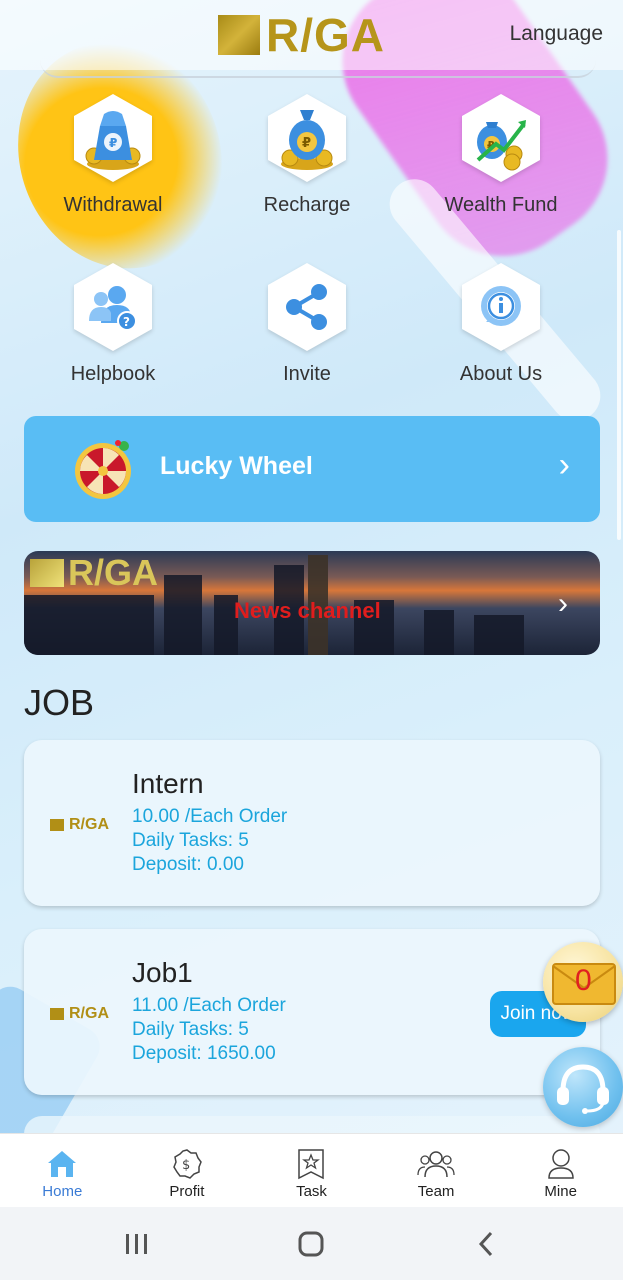  I want to click on job-rate: 10.00 /Each Order, so click(210, 816).